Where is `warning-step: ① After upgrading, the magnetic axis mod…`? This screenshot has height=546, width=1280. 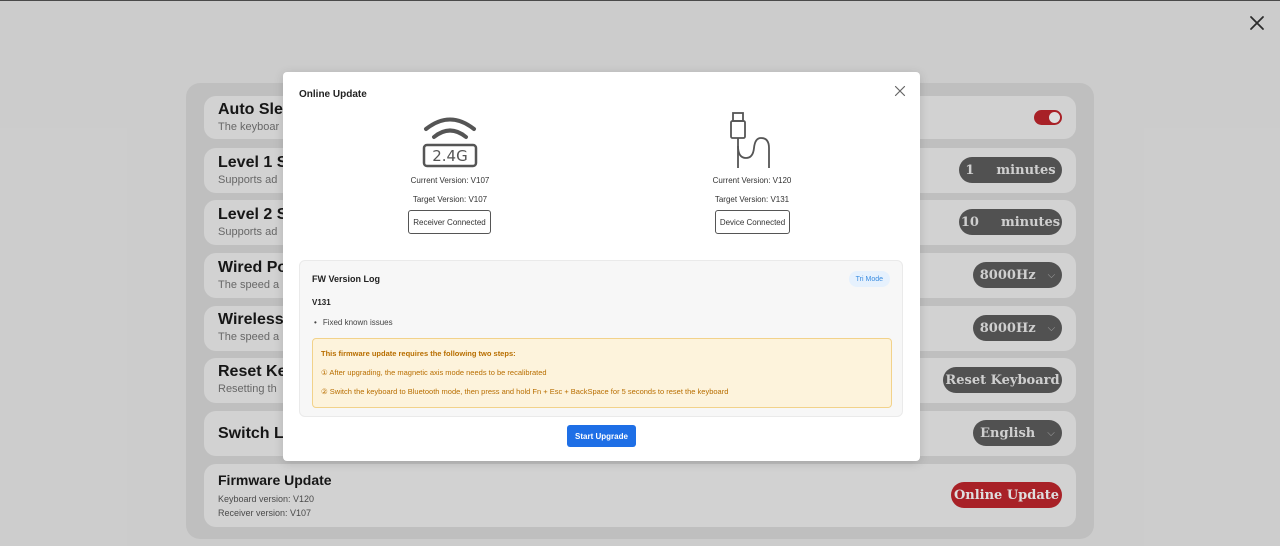 warning-step: ① After upgrading, the magnetic axis mod… is located at coordinates (434, 372).